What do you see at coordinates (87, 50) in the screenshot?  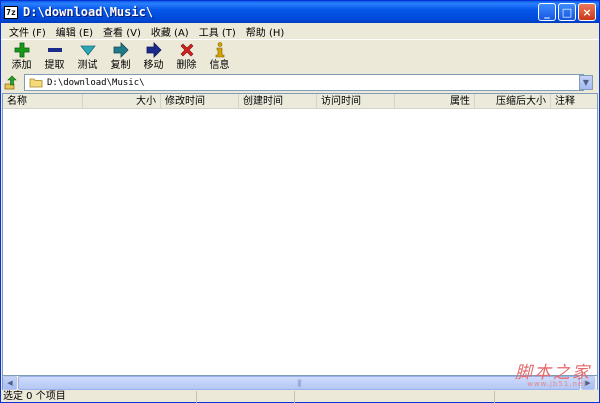 I see `test-icon` at bounding box center [87, 50].